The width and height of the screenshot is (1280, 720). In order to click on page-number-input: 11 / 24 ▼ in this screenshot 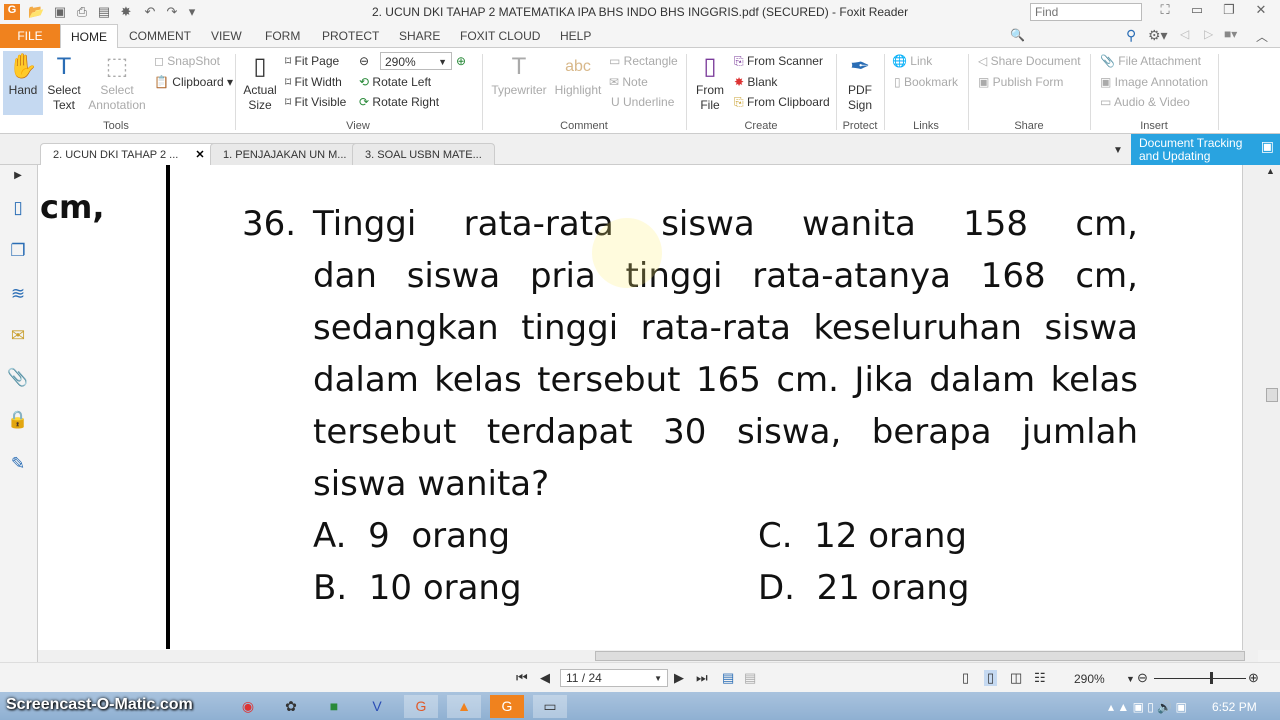, I will do `click(614, 678)`.